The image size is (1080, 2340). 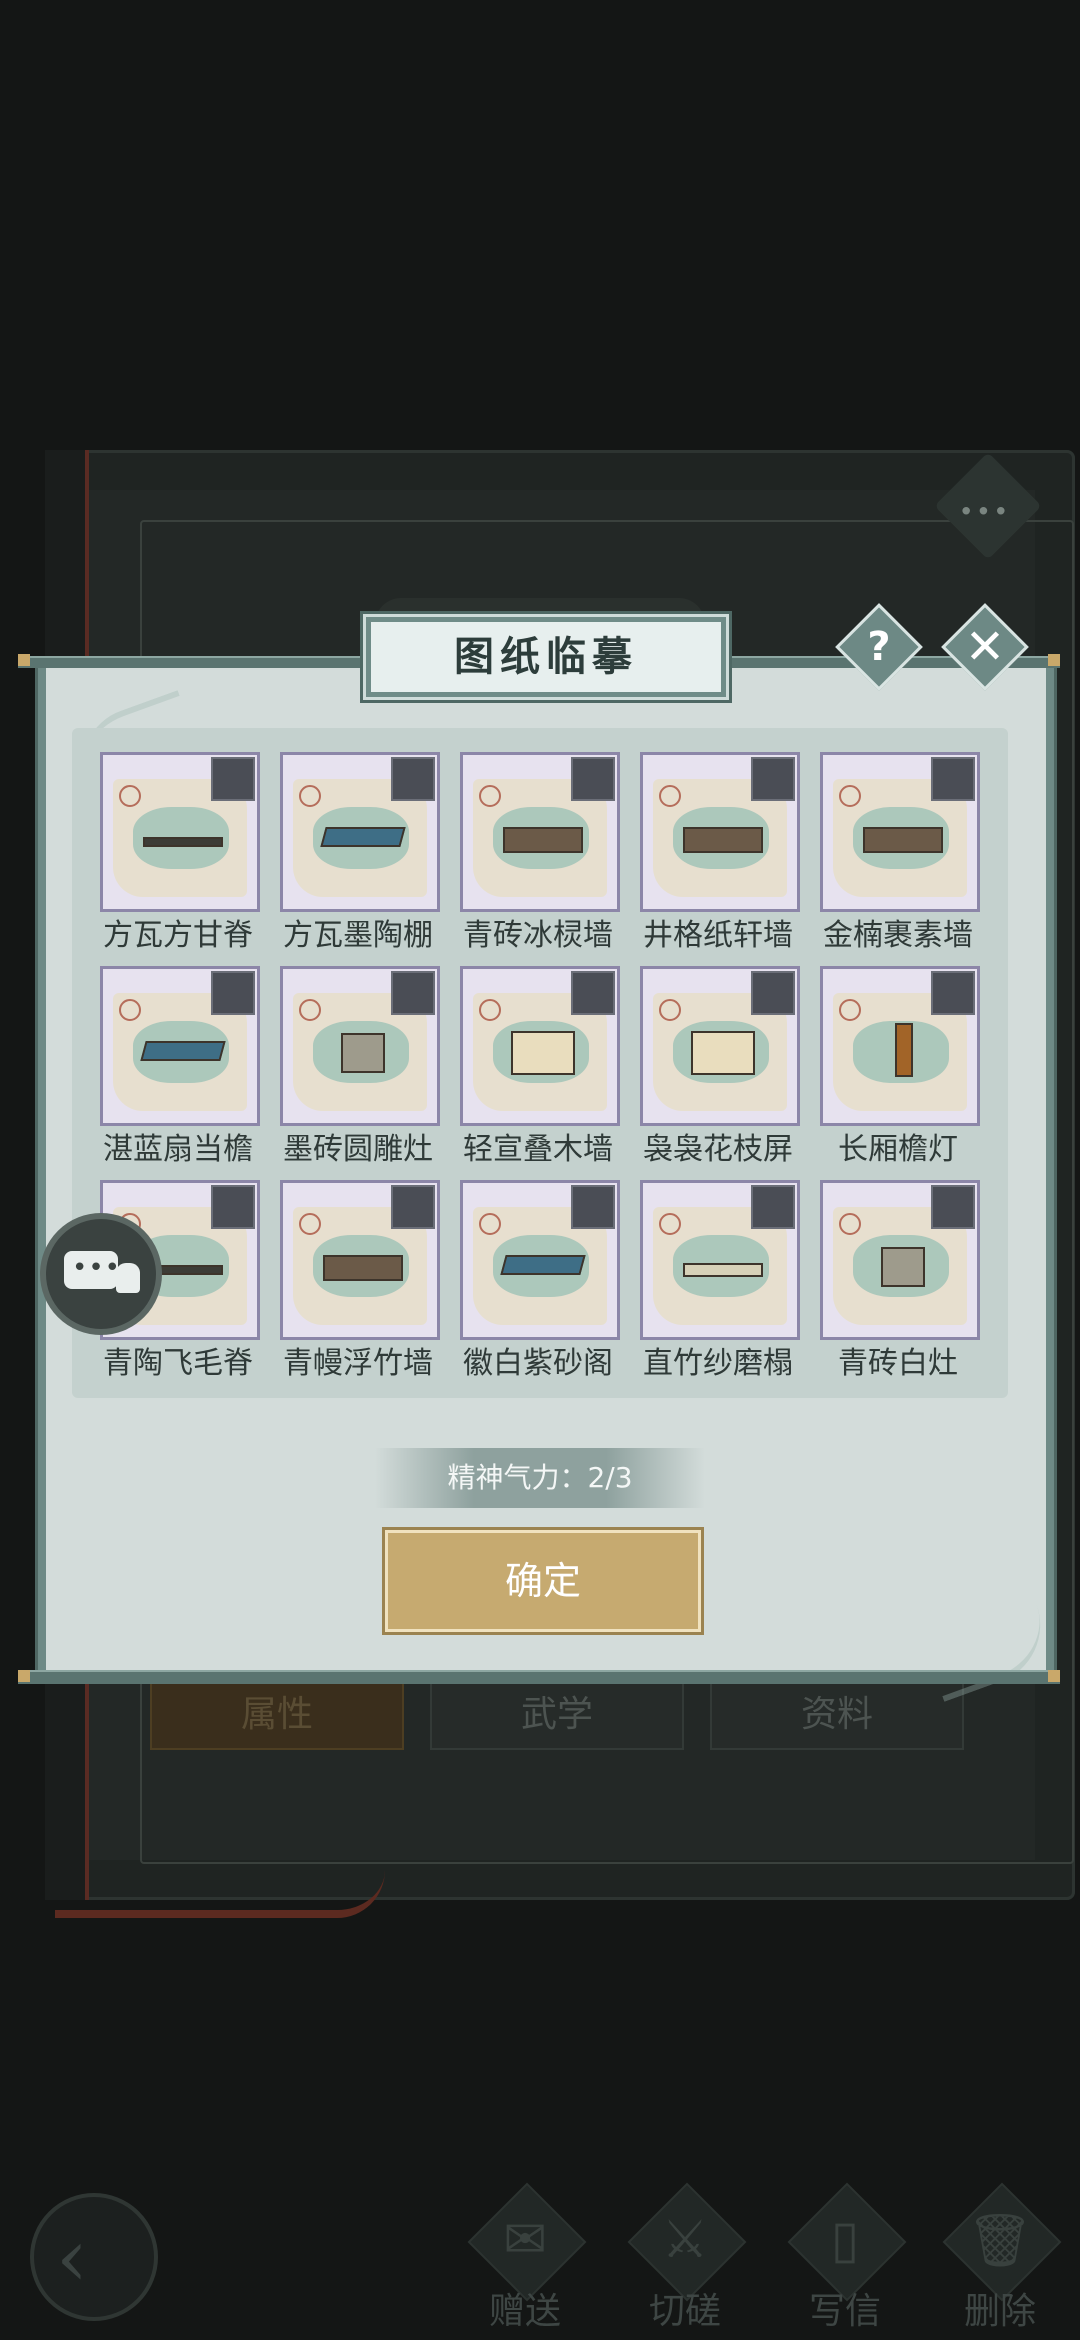 What do you see at coordinates (538, 1363) in the screenshot?
I see `blueprint-name: 徽白紫砂阁` at bounding box center [538, 1363].